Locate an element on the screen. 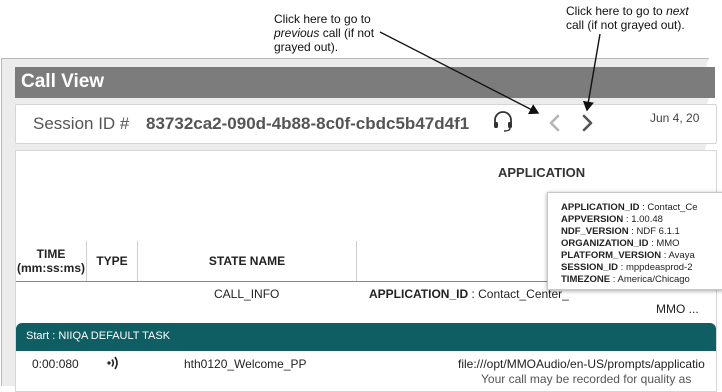 Image resolution: width=722 pixels, height=392 pixels. callout-emphasis: next is located at coordinates (677, 11).